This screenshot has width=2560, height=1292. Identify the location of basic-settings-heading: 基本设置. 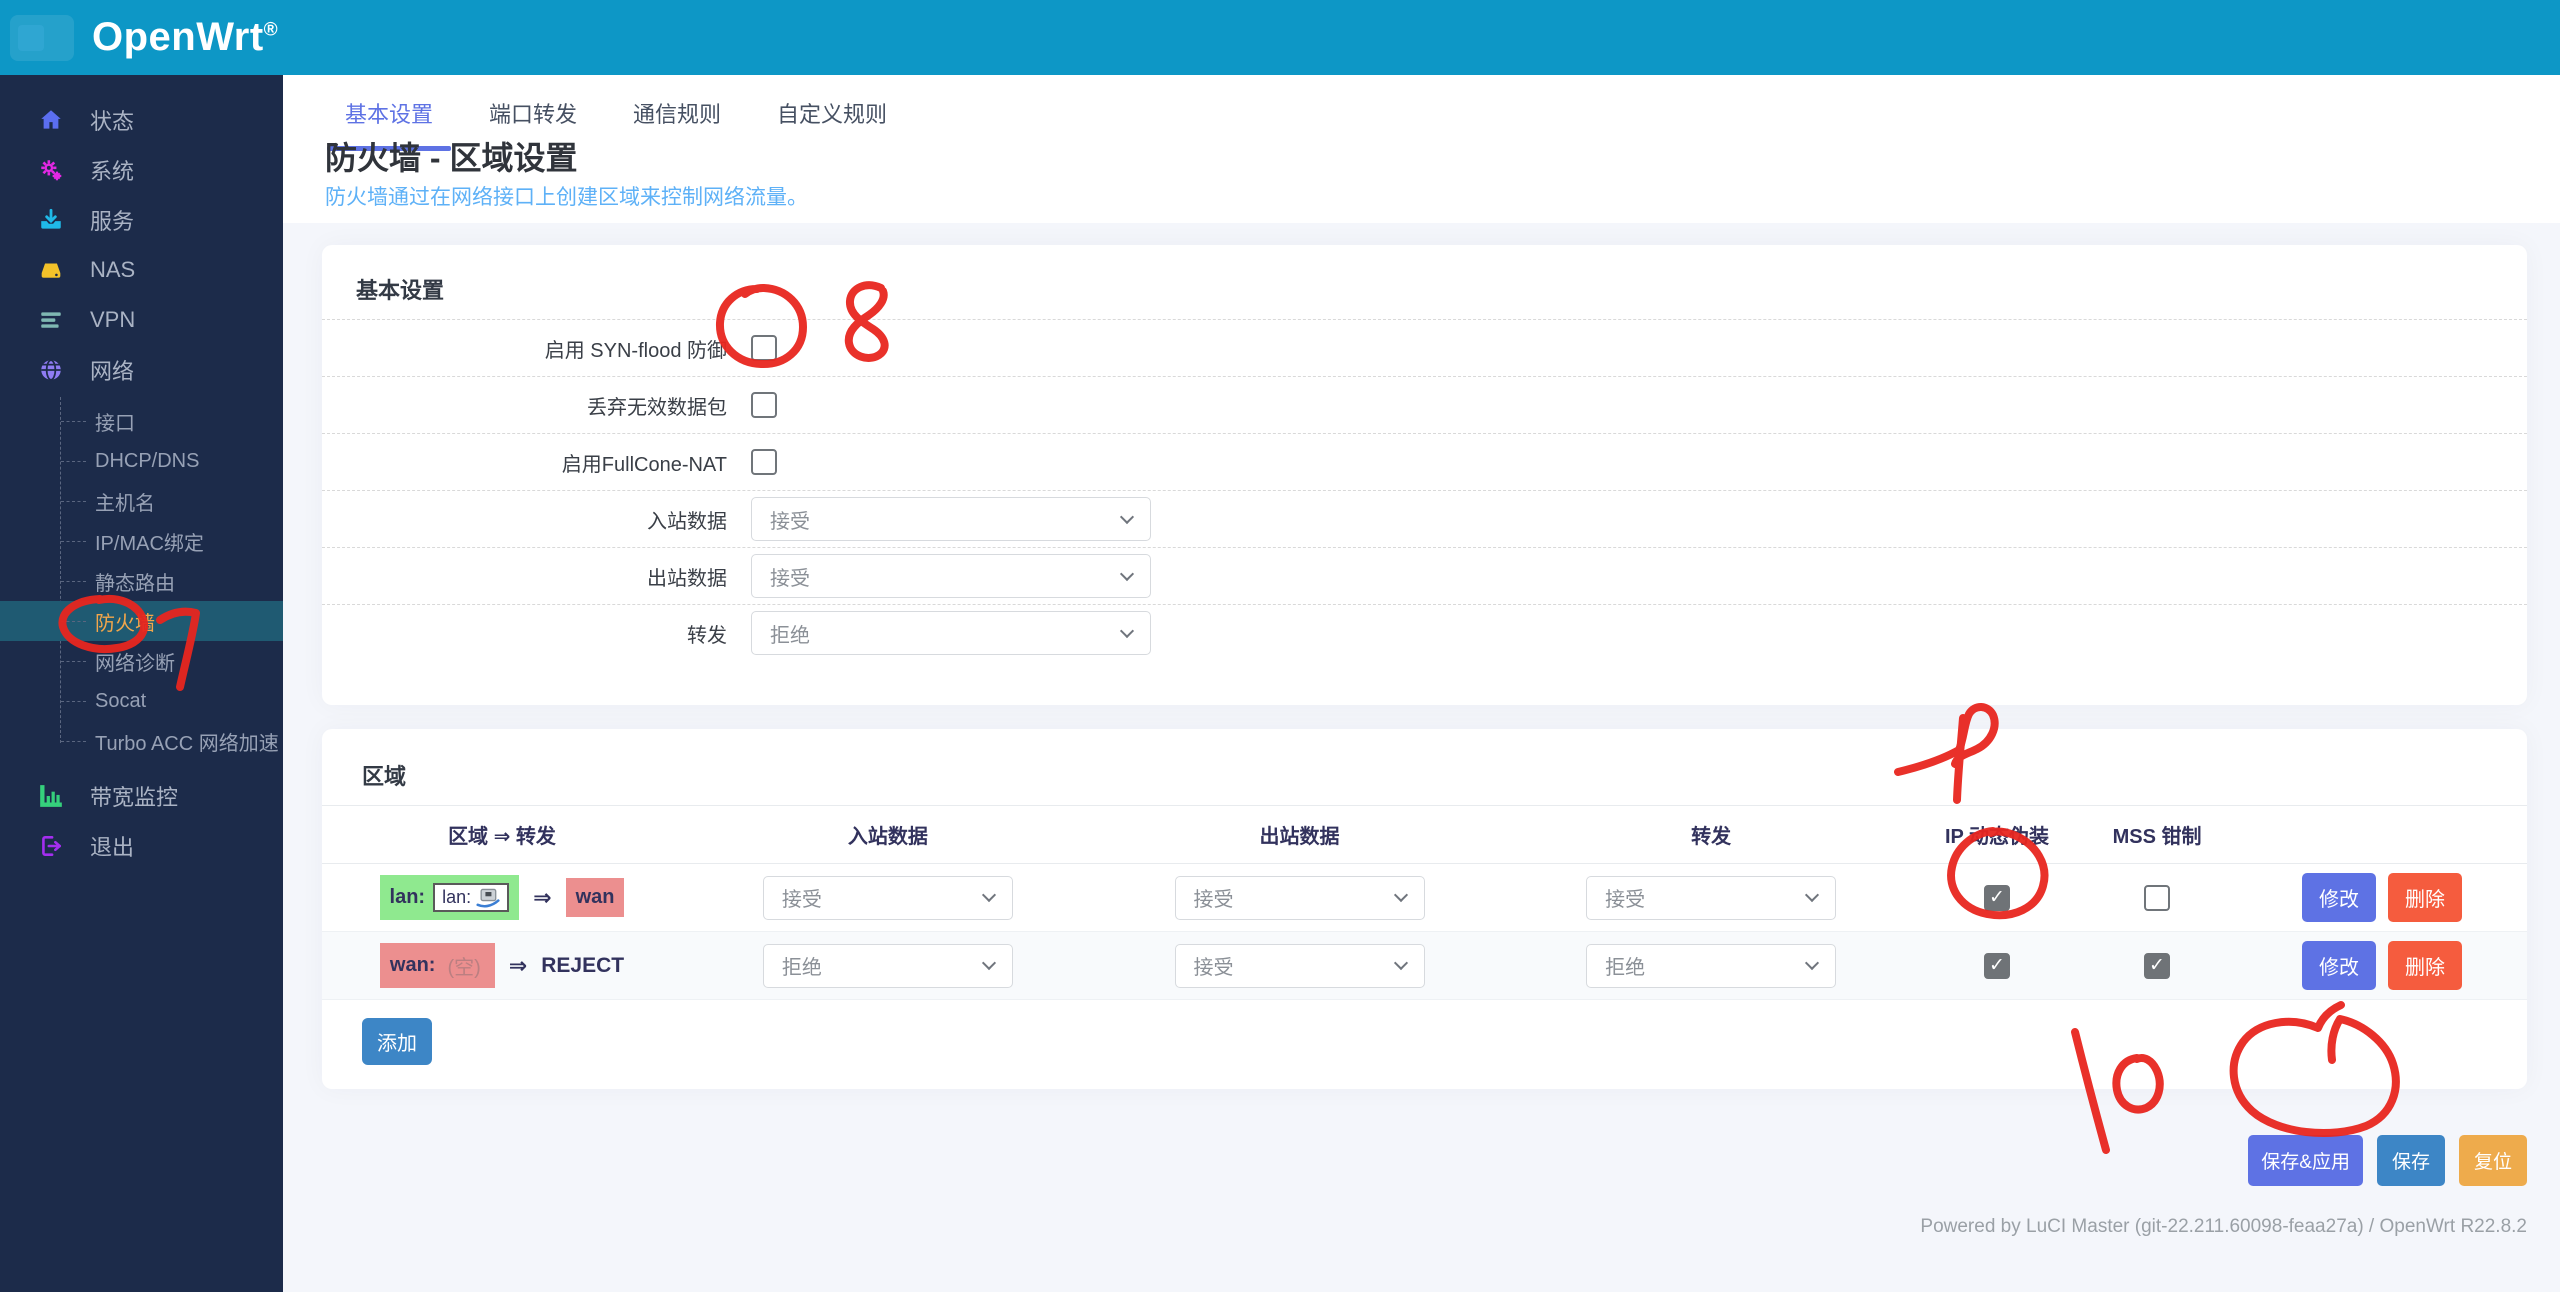
(400, 290).